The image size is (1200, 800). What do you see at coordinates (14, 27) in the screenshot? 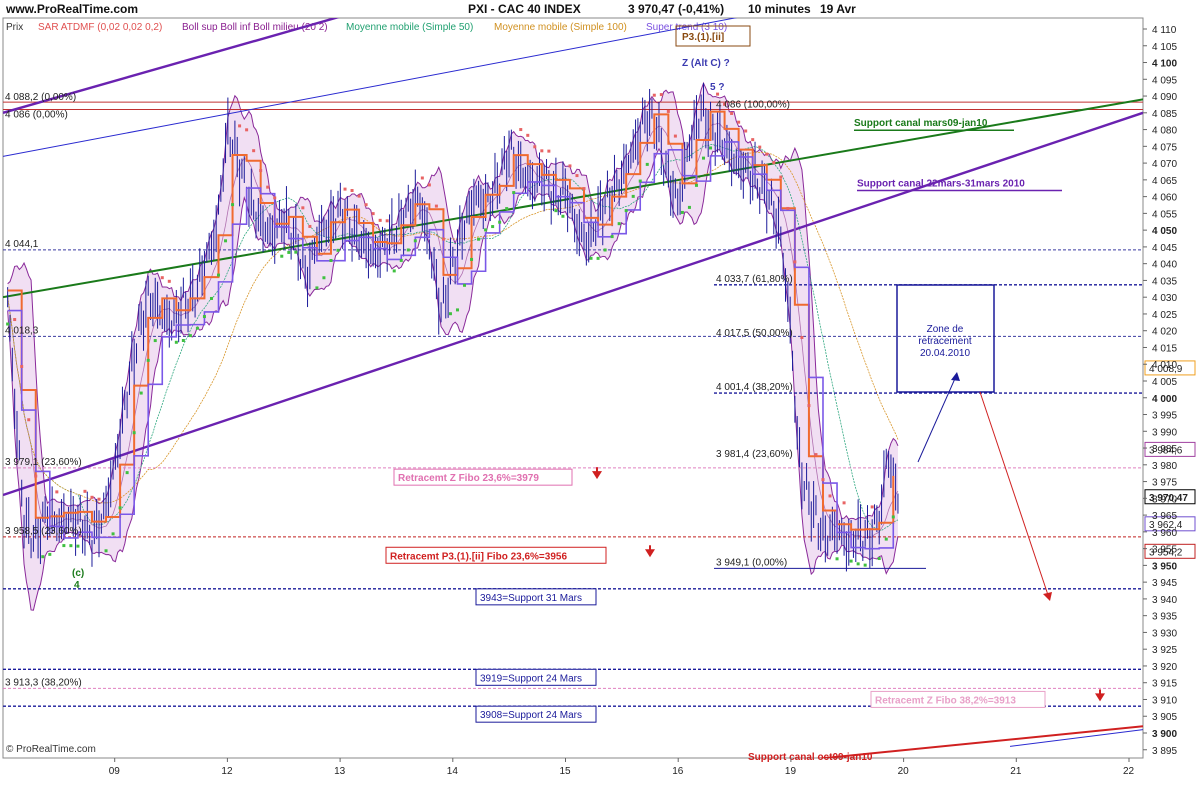
I see `legend-item: Prix` at bounding box center [14, 27].